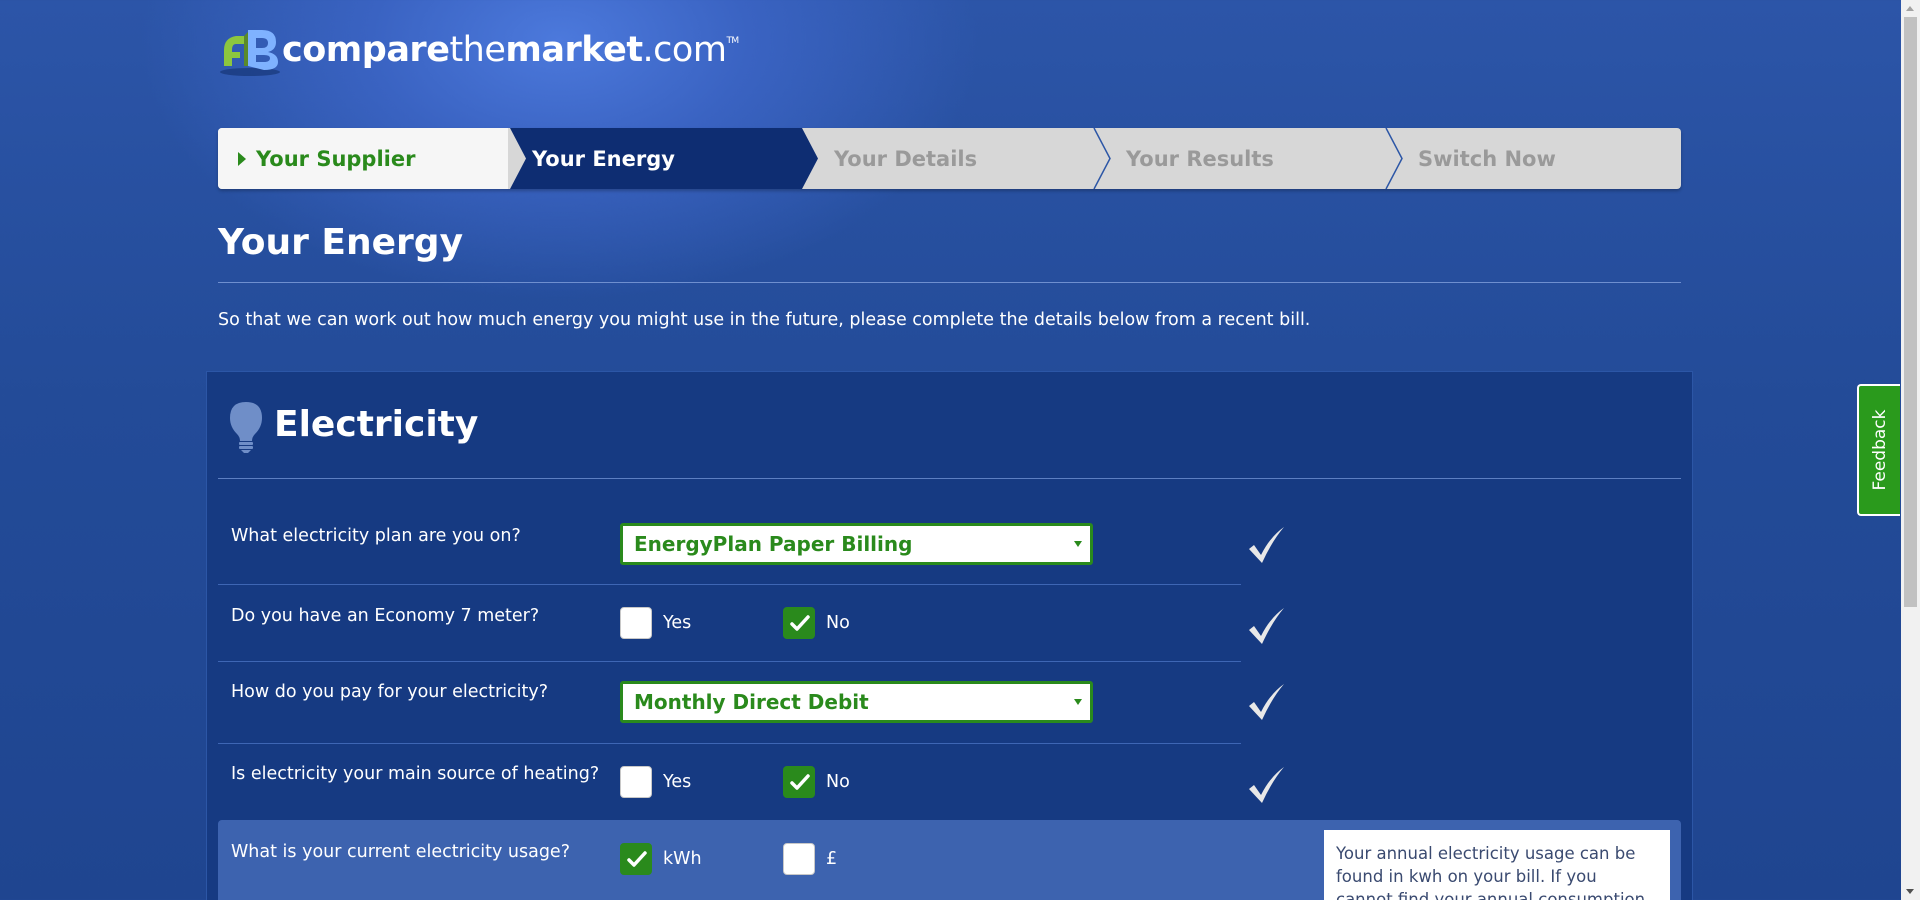 The width and height of the screenshot is (1920, 900). Describe the element at coordinates (799, 859) in the screenshot. I see `usage-pound-checkbox` at that location.